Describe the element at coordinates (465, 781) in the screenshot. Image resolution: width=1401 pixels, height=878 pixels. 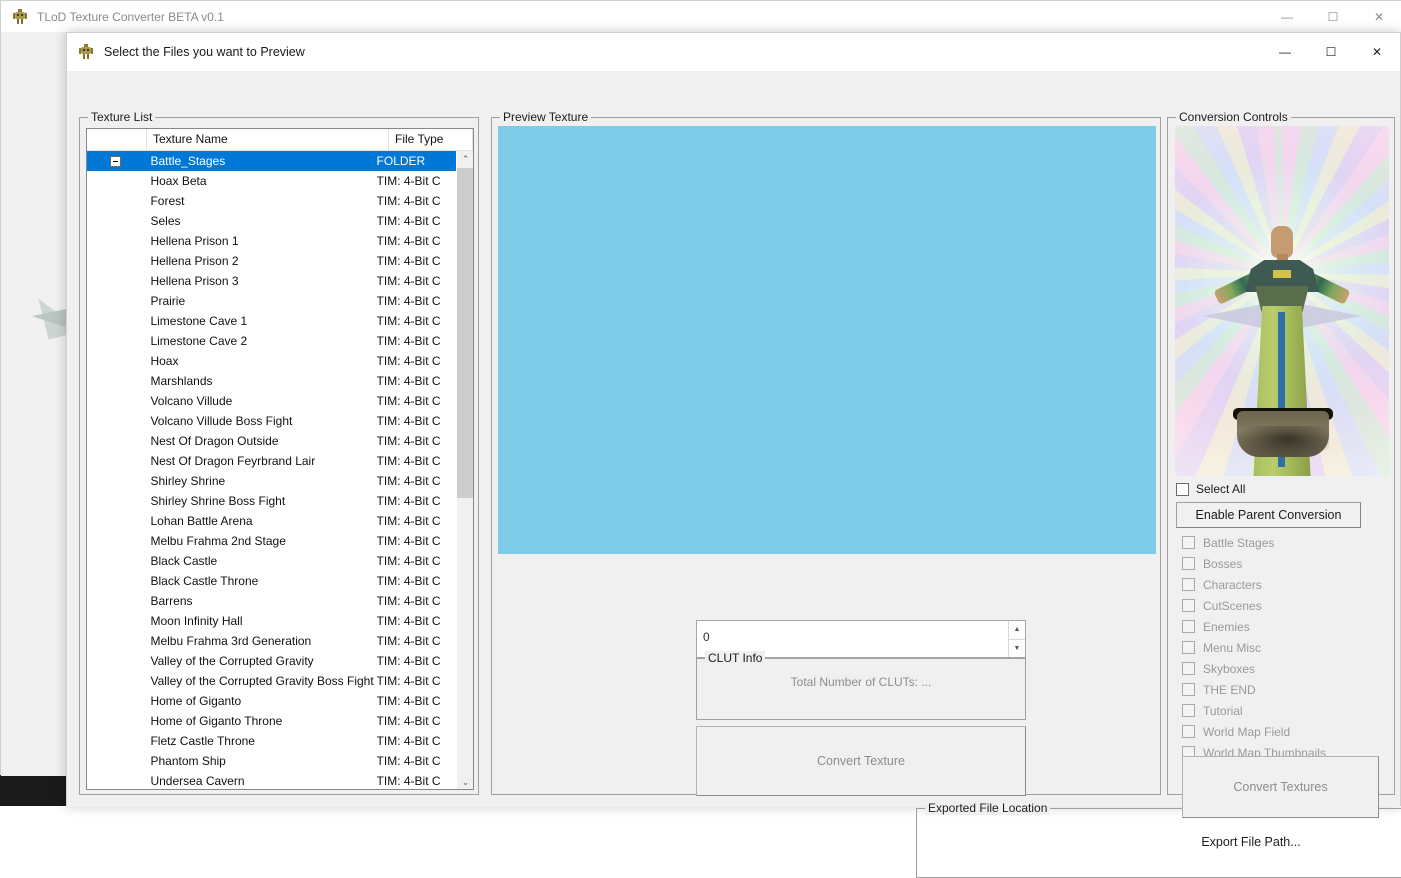
I see `scroll-down-icon: ⌄` at that location.